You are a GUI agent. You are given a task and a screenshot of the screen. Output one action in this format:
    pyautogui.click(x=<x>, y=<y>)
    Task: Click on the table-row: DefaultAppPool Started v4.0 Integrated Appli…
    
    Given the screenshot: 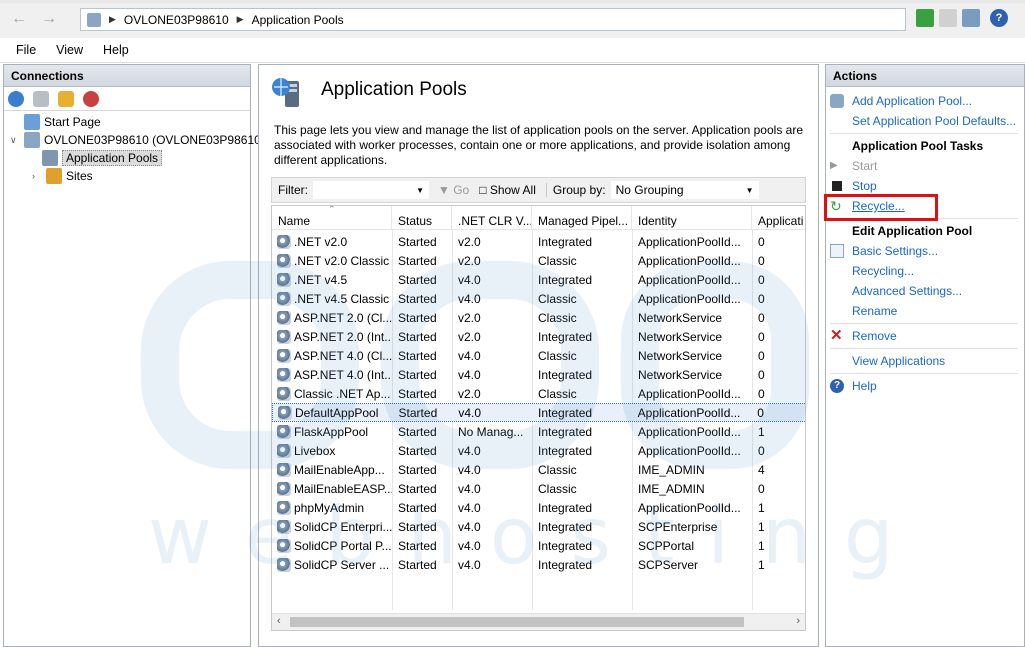 What is the action you would take?
    pyautogui.click(x=538, y=412)
    